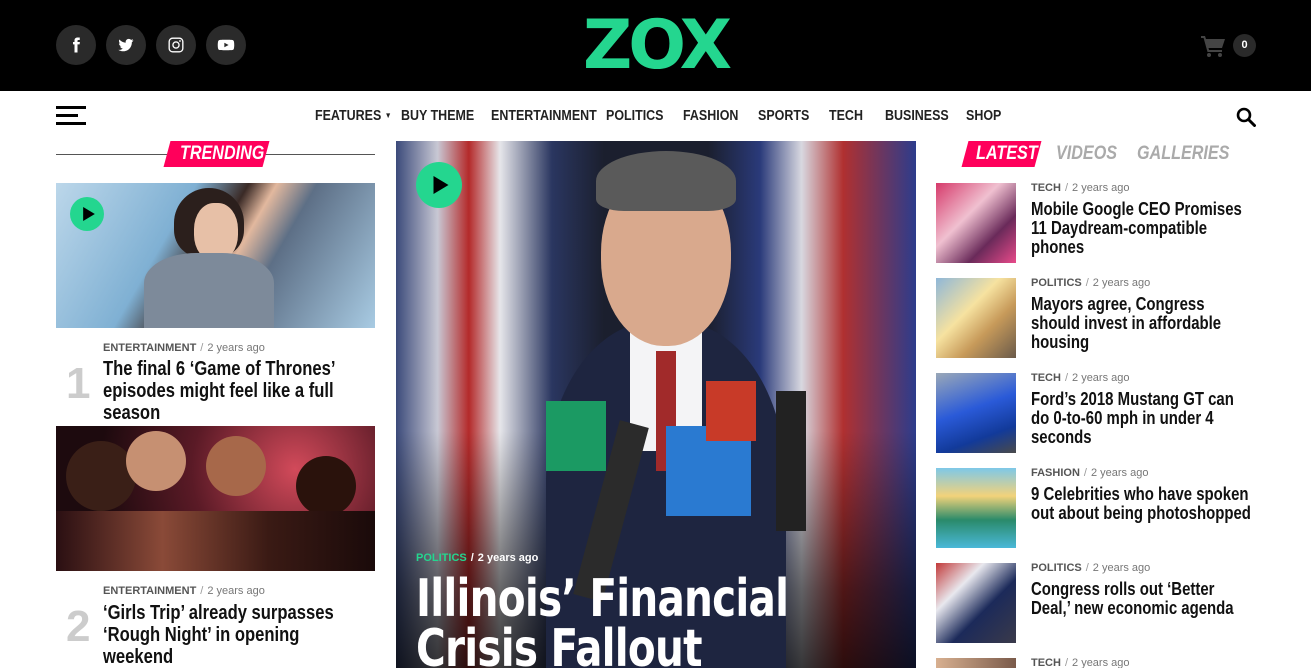 This screenshot has height=668, width=1311. I want to click on youtube-icon, so click(226, 45).